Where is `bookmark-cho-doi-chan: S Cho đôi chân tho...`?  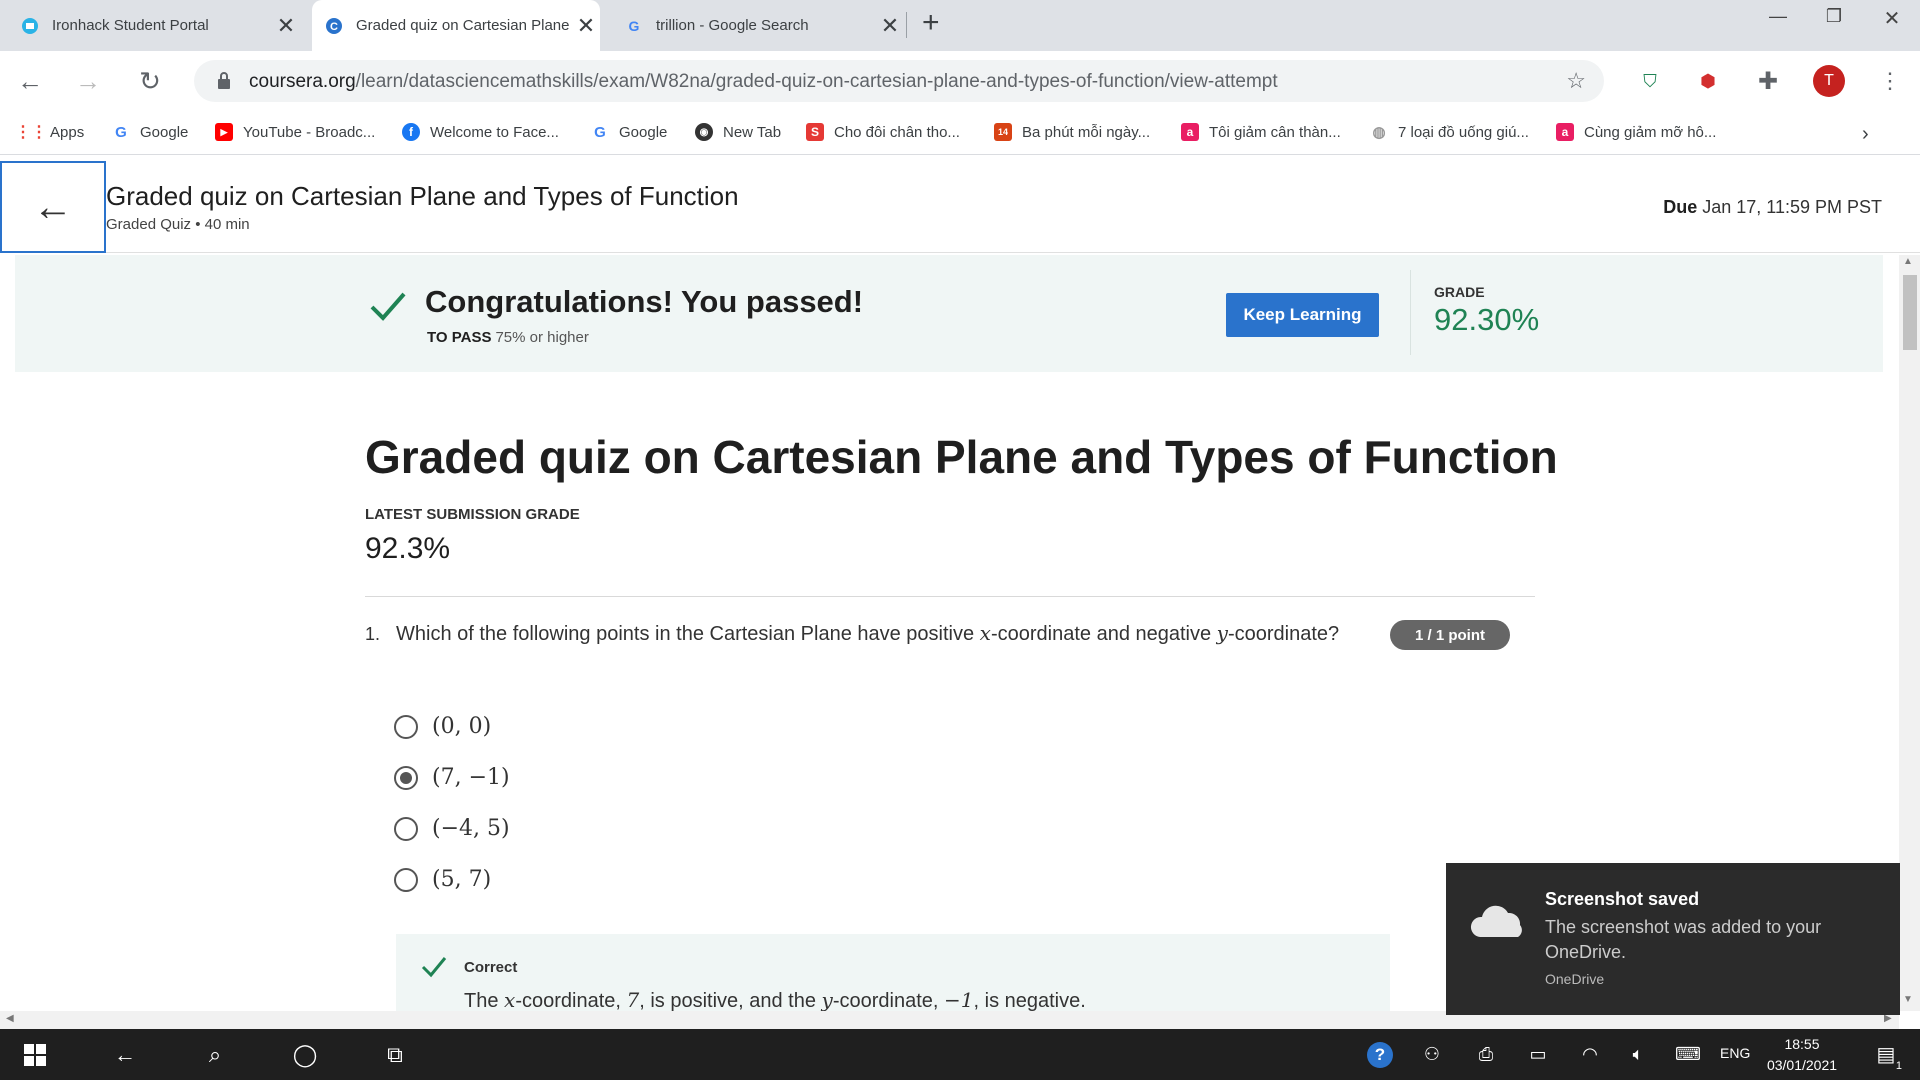
bookmark-cho-doi-chan: S Cho đôi chân tho... is located at coordinates (883, 132).